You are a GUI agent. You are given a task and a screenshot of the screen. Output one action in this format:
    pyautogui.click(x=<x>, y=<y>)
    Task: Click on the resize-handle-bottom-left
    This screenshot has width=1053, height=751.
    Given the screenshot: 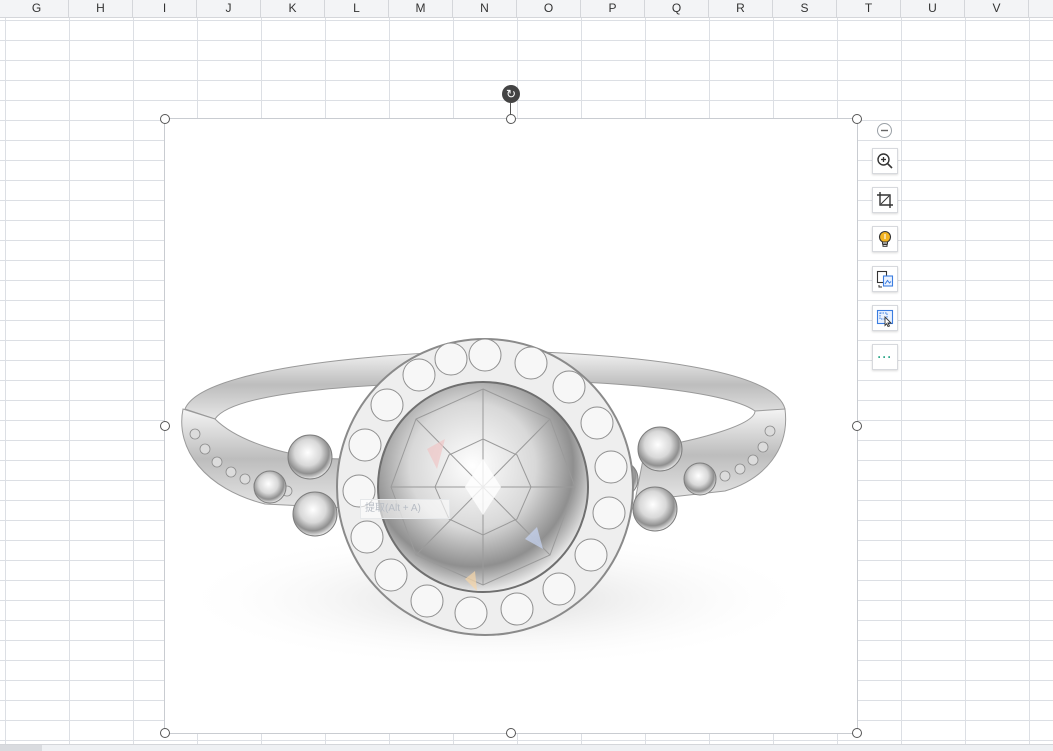 What is the action you would take?
    pyautogui.click(x=165, y=733)
    